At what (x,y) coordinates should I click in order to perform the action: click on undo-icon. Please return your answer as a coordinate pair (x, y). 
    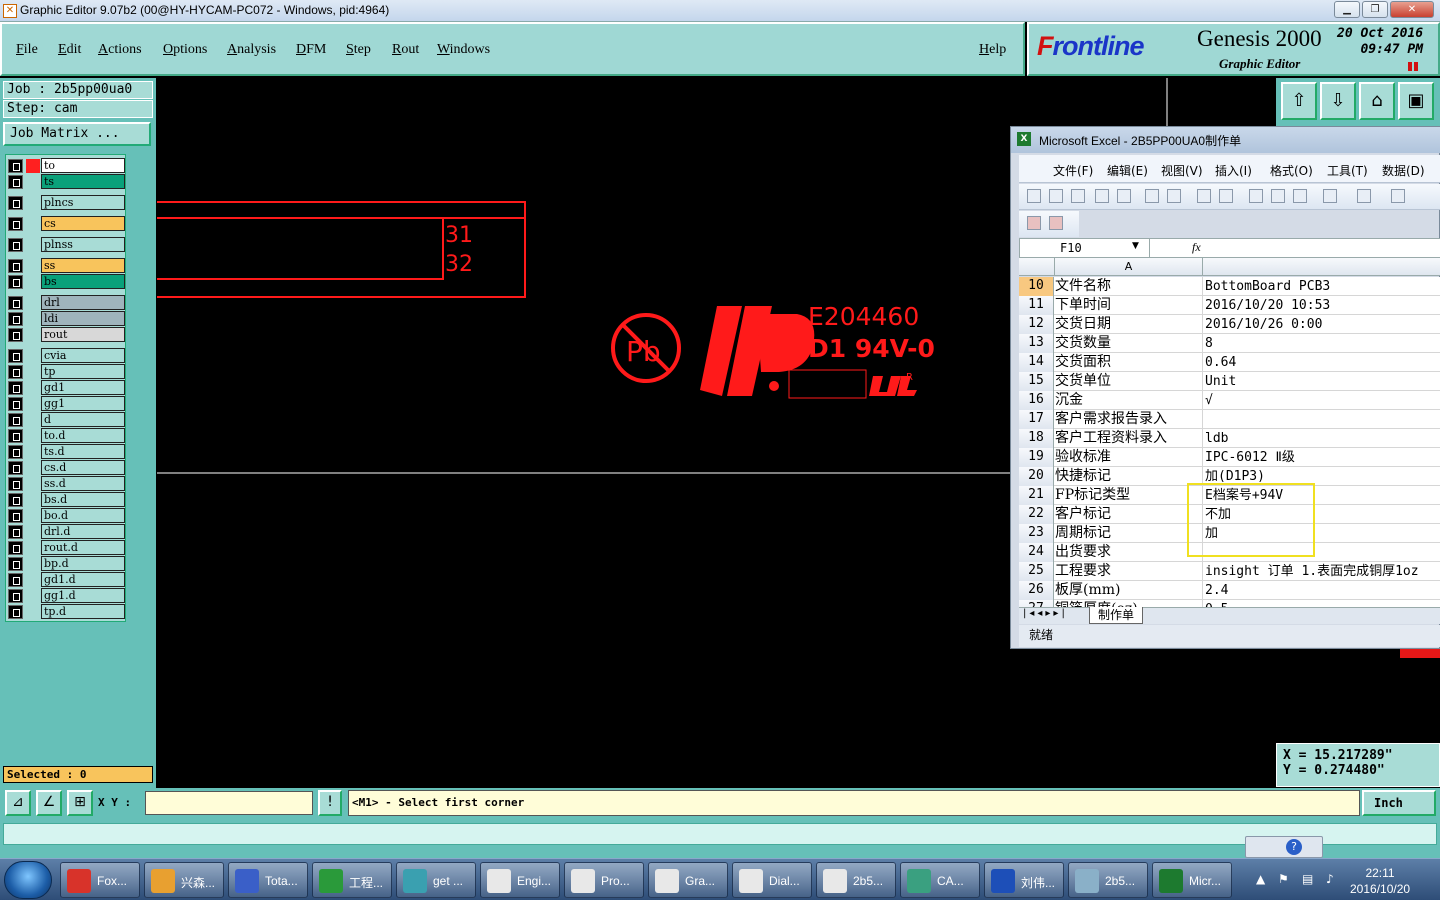
    Looking at the image, I should click on (1364, 196).